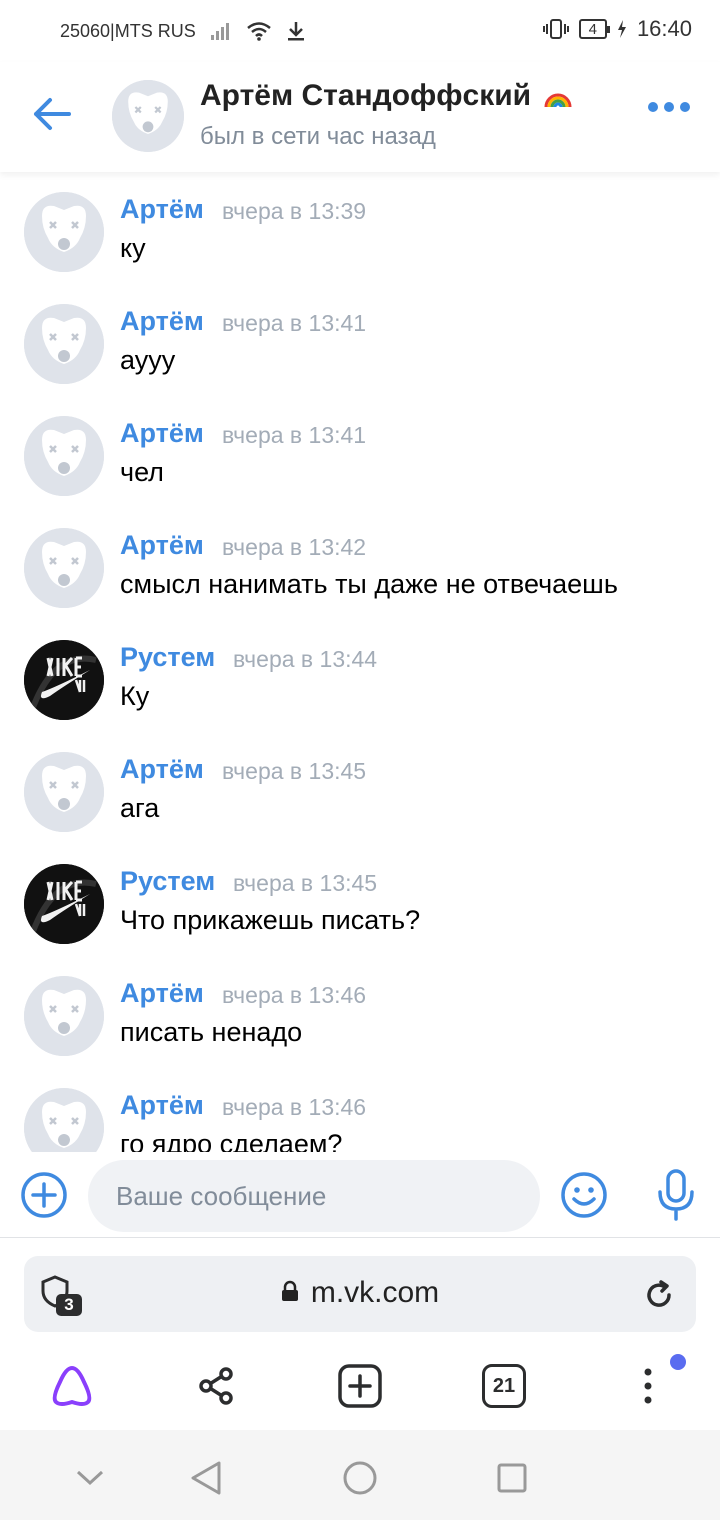  I want to click on share-icon, so click(216, 1386).